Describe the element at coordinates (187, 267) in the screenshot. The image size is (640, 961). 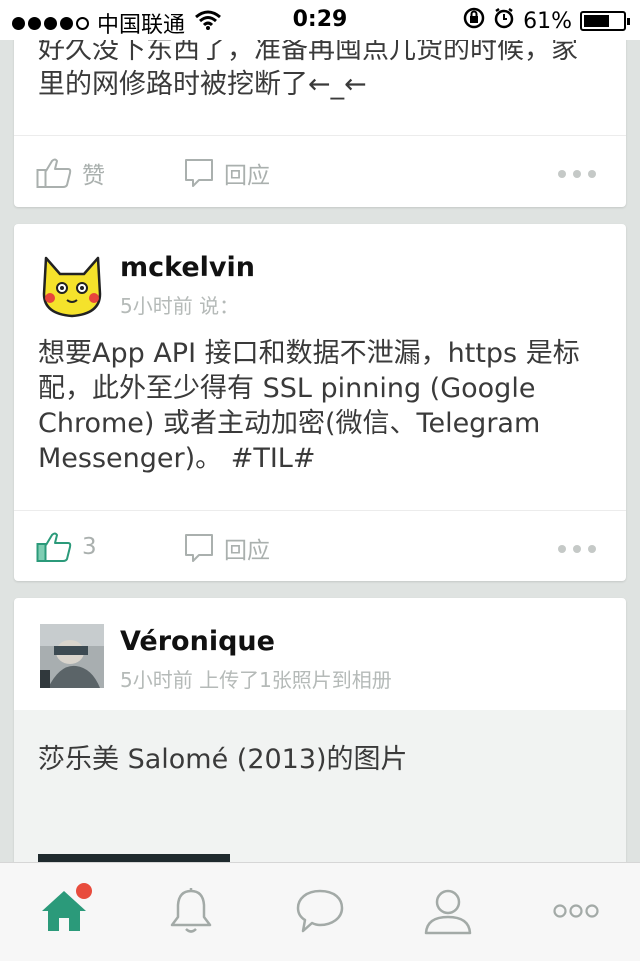
I see `username: mckelvin` at that location.